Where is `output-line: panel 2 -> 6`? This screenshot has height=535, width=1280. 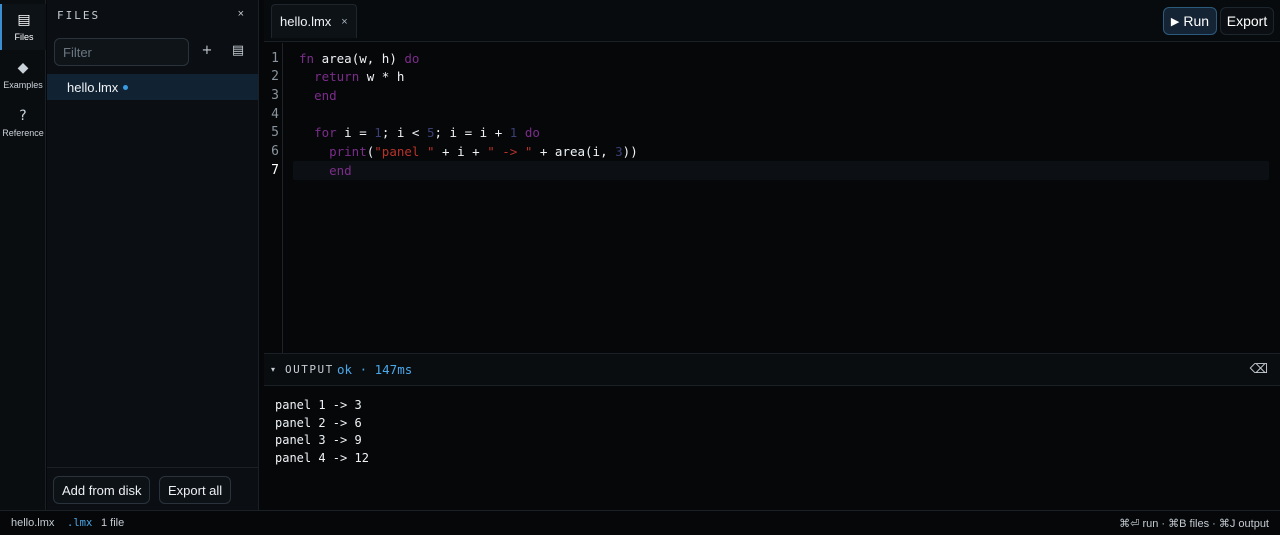 output-line: panel 2 -> 6 is located at coordinates (318, 423).